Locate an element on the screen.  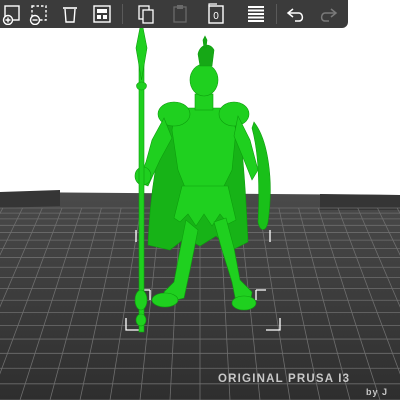
remove-instance-button is located at coordinates (39, 14).